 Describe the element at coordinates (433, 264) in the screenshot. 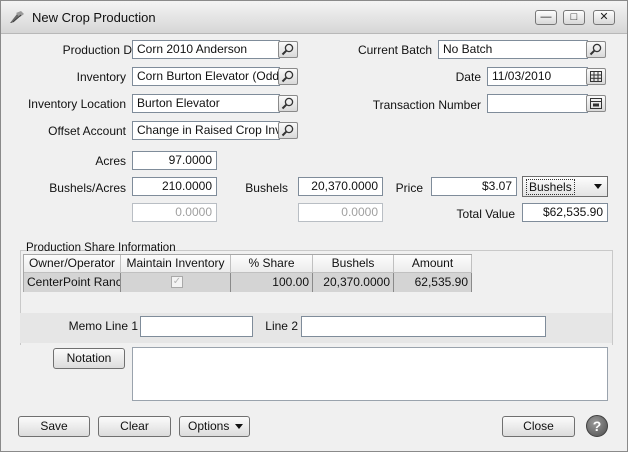

I see `column-header-amount: Amount` at that location.